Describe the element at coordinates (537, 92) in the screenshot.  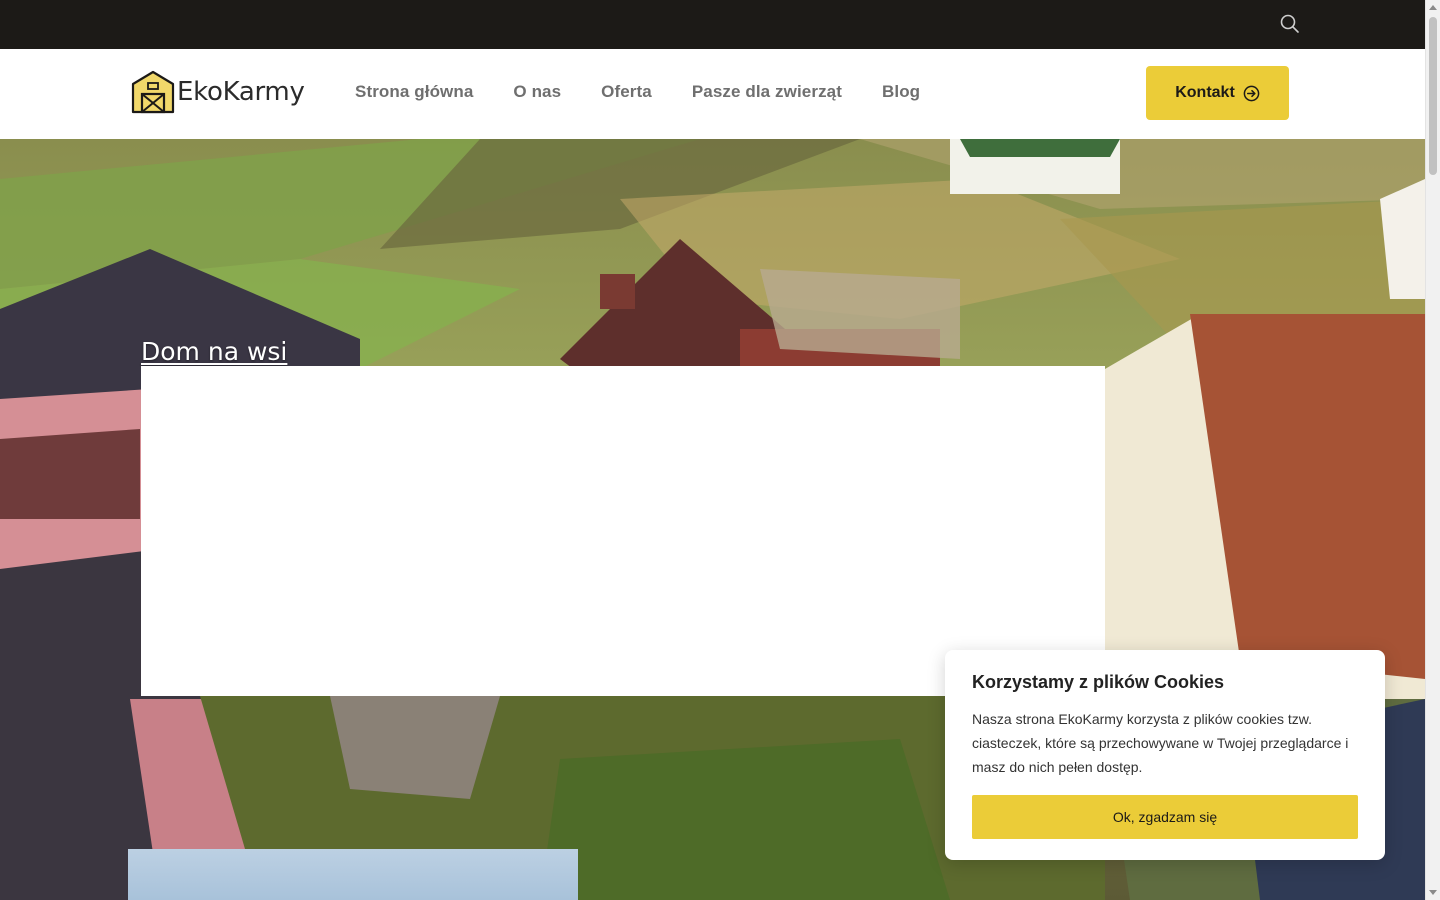
I see `nav-item-about: O nas` at that location.